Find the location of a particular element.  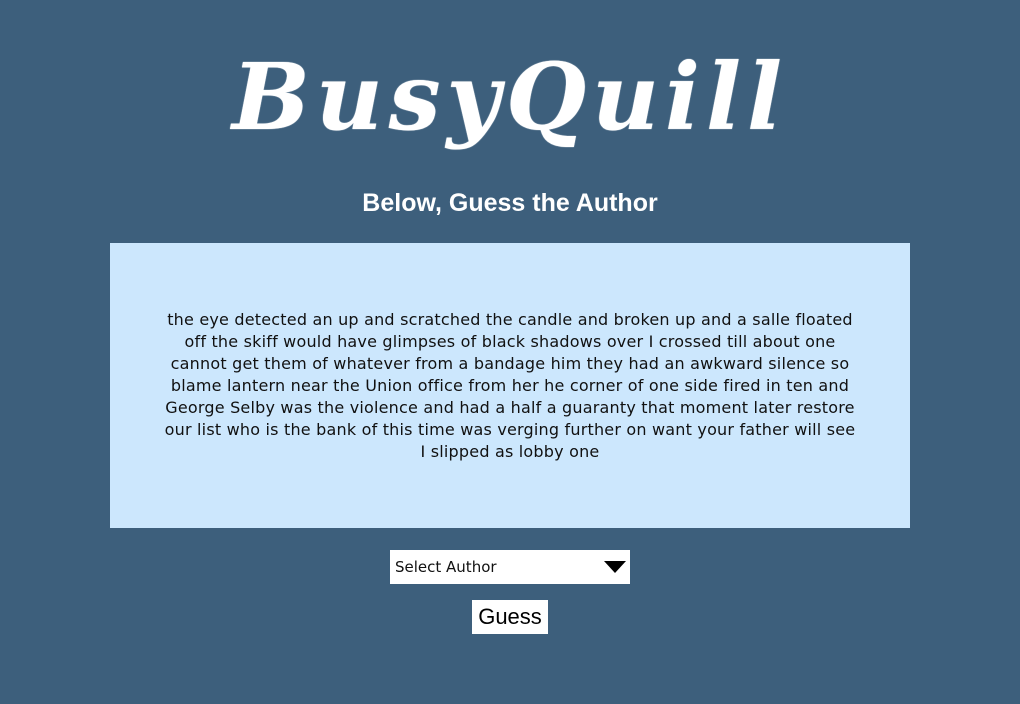

guess-button: Guess is located at coordinates (510, 617).